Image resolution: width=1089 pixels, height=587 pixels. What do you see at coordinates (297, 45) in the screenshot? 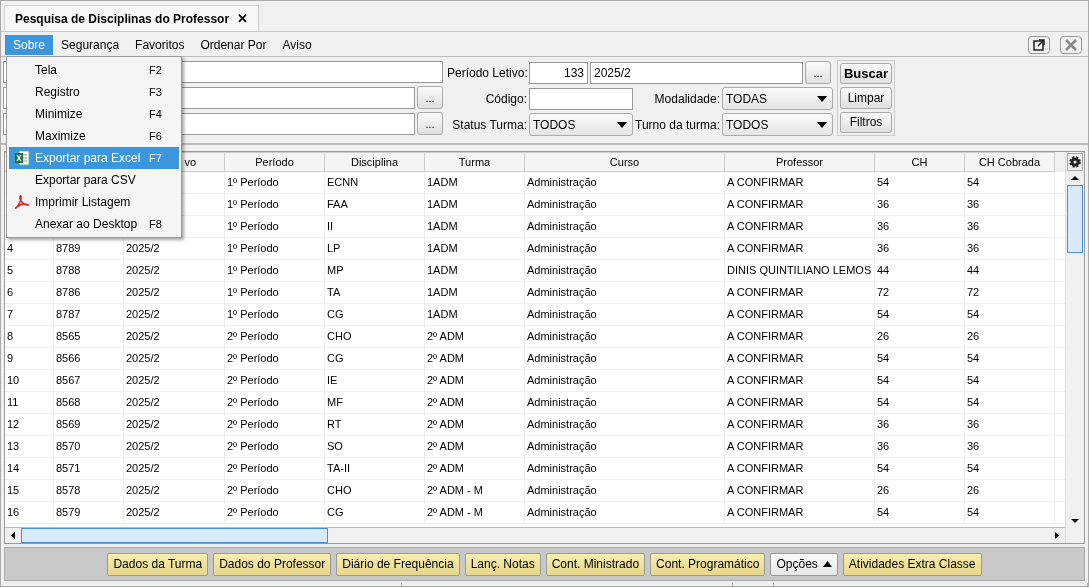
I see `menu-item: Aviso` at bounding box center [297, 45].